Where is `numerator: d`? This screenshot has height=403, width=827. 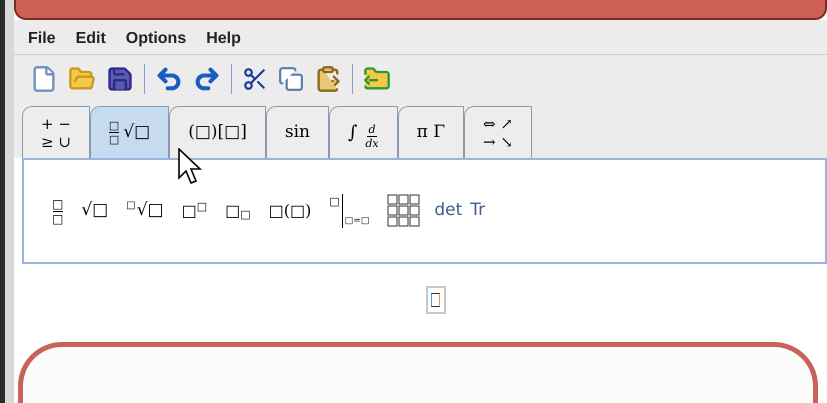
numerator: d is located at coordinates (372, 129).